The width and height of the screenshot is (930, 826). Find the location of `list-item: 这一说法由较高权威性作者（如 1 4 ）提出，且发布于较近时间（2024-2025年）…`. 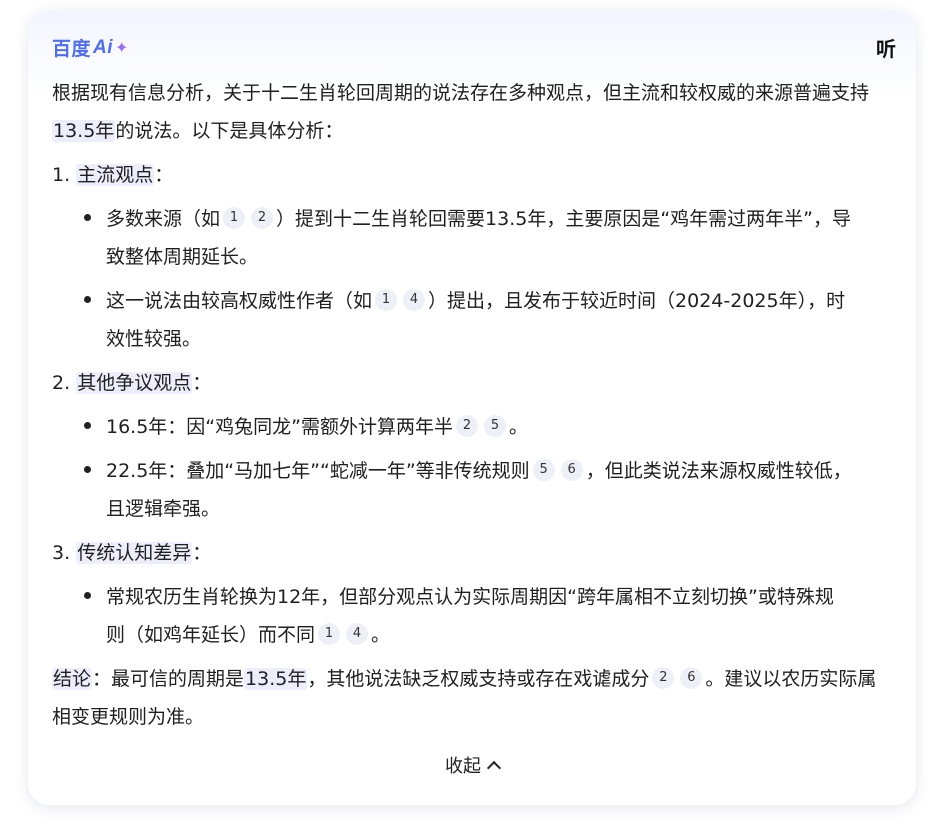

list-item: 这一说法由较高权威性作者（如 1 4 ）提出，且发布于较近时间（2024-2025年）… is located at coordinates (472, 320).